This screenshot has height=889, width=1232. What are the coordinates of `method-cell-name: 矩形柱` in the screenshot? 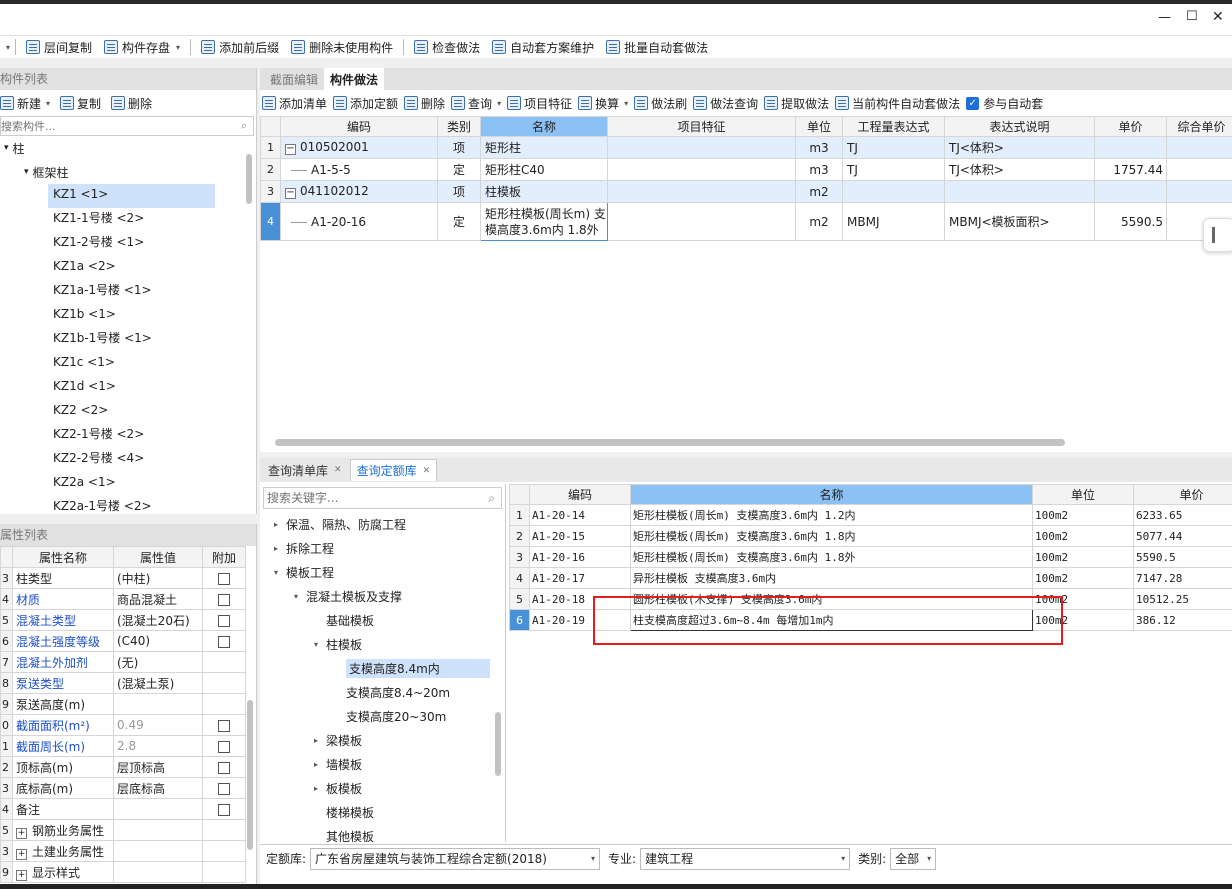 It's located at (544, 147).